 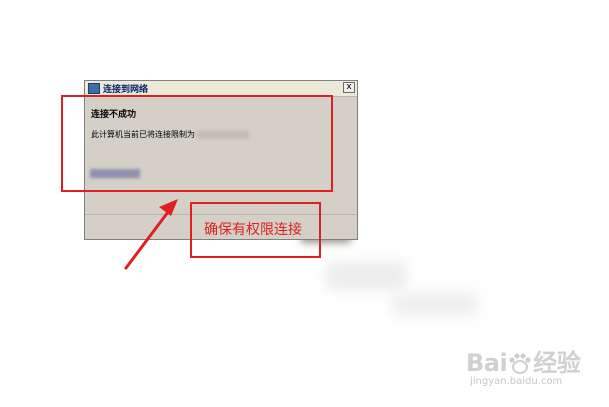 I want to click on watermark-brand: Bai 经验, so click(x=523, y=360).